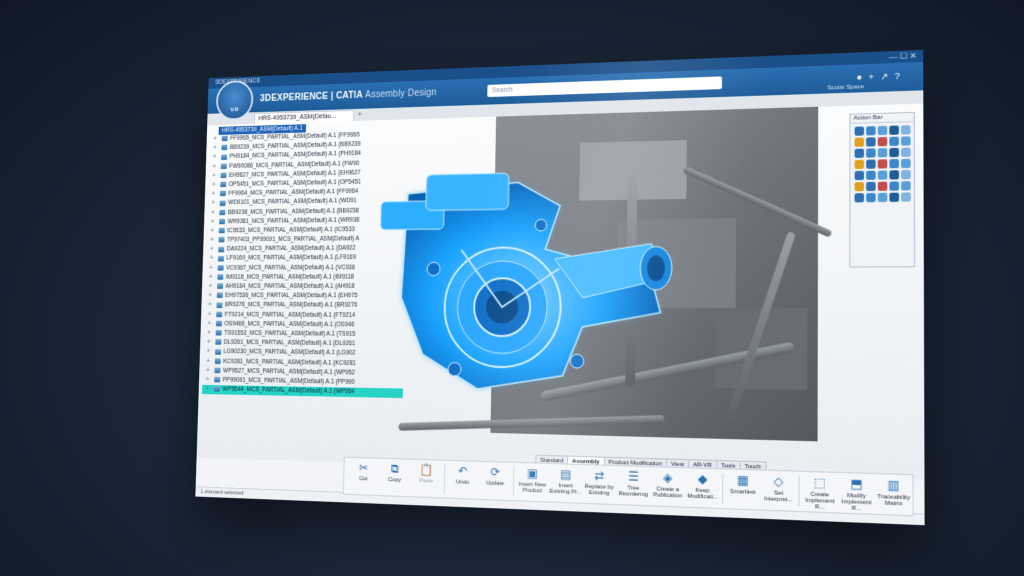 The width and height of the screenshot is (1024, 576). Describe the element at coordinates (633, 482) in the screenshot. I see `action-button: ☰ Tree Reordering` at that location.